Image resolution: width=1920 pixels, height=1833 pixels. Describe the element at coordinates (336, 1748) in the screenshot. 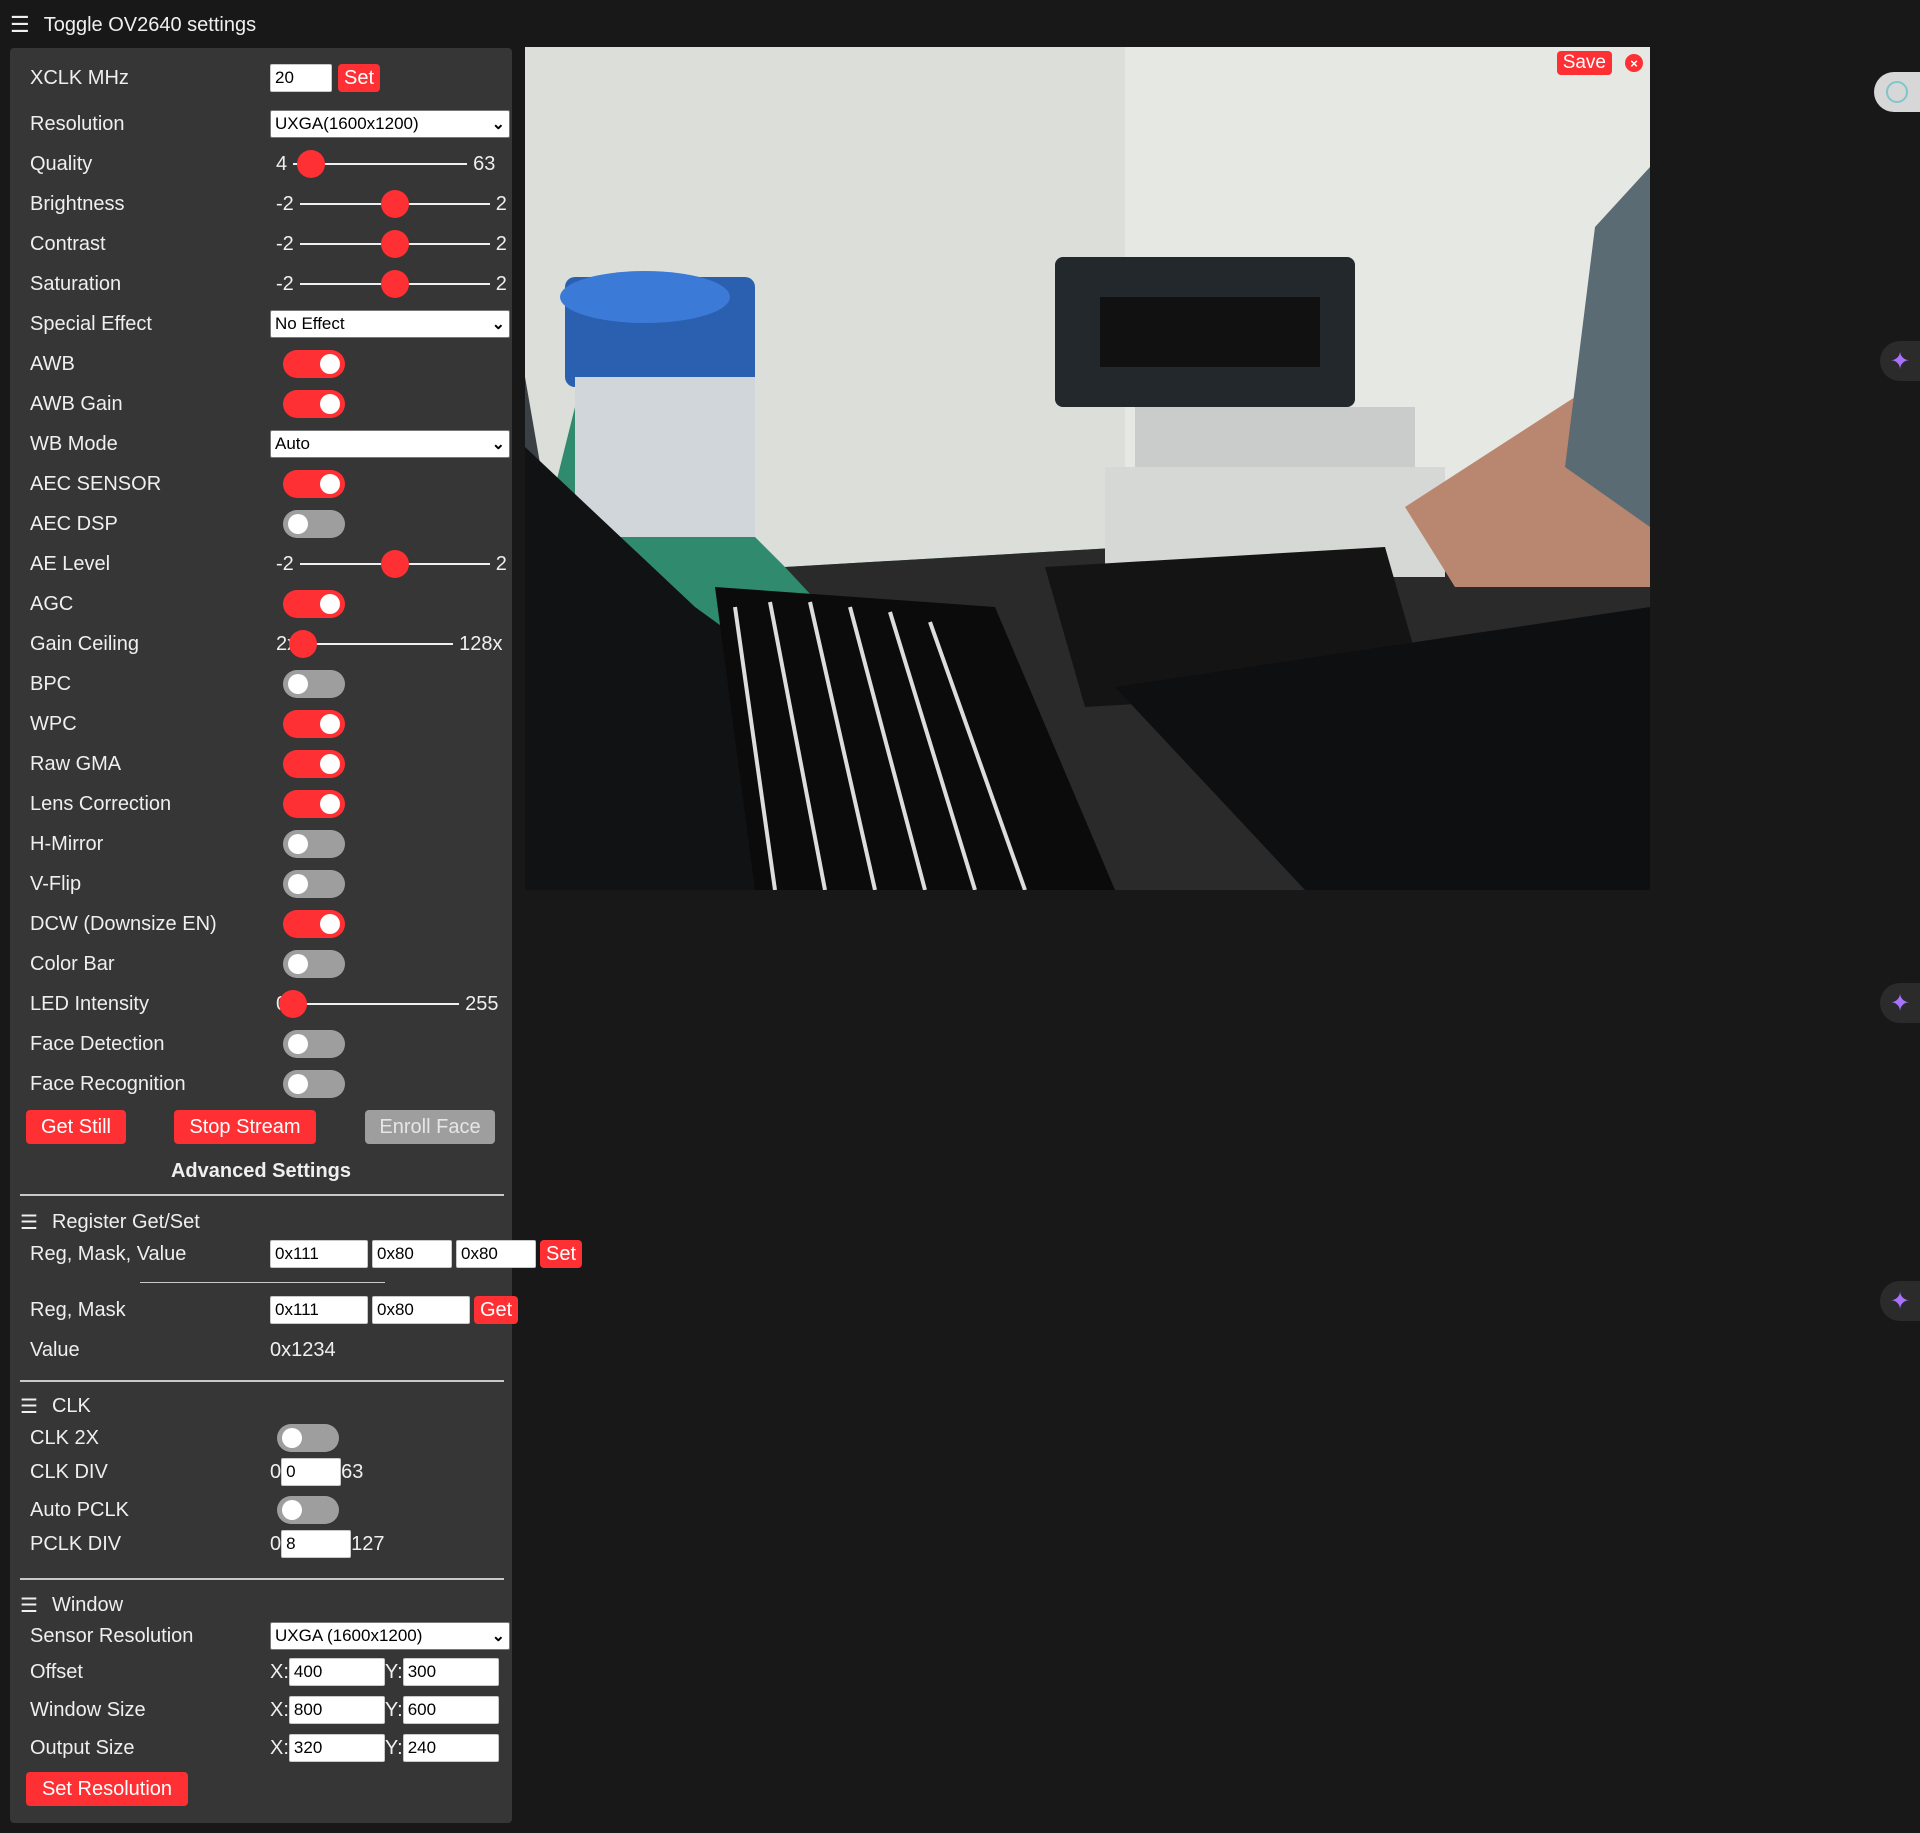

I see `output-size-x-input` at that location.